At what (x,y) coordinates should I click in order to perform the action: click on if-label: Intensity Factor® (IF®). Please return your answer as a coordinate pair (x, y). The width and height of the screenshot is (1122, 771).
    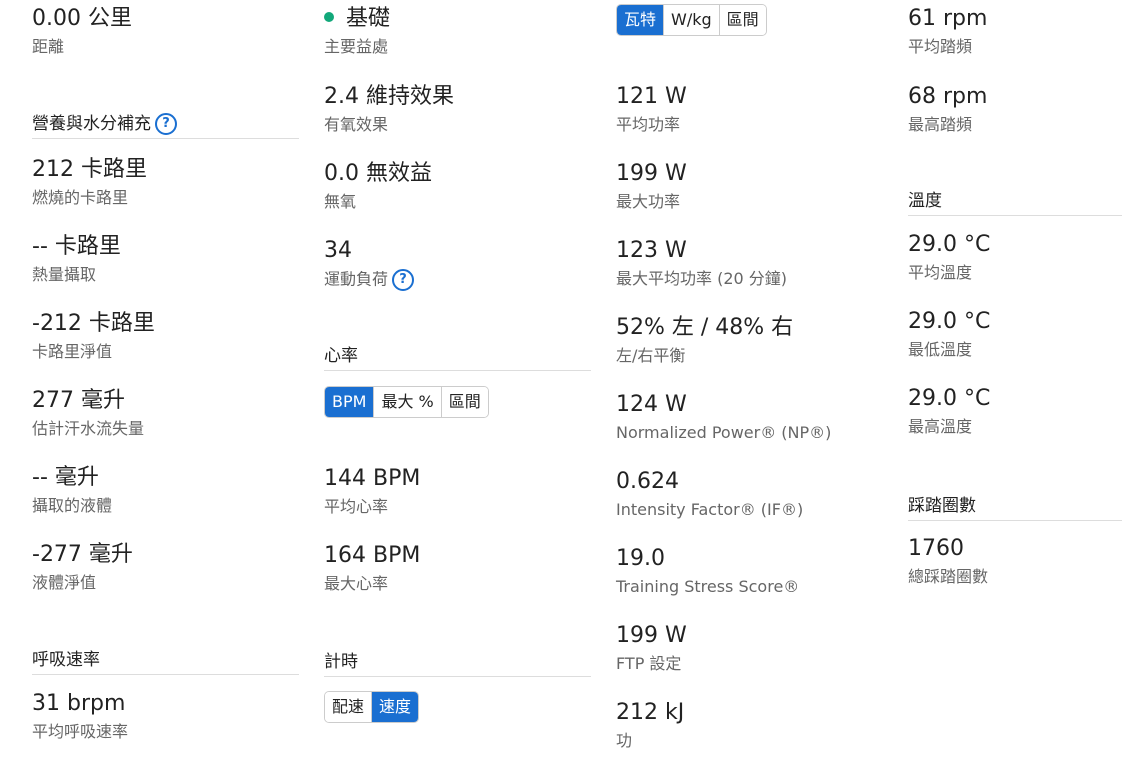
    Looking at the image, I should click on (710, 509).